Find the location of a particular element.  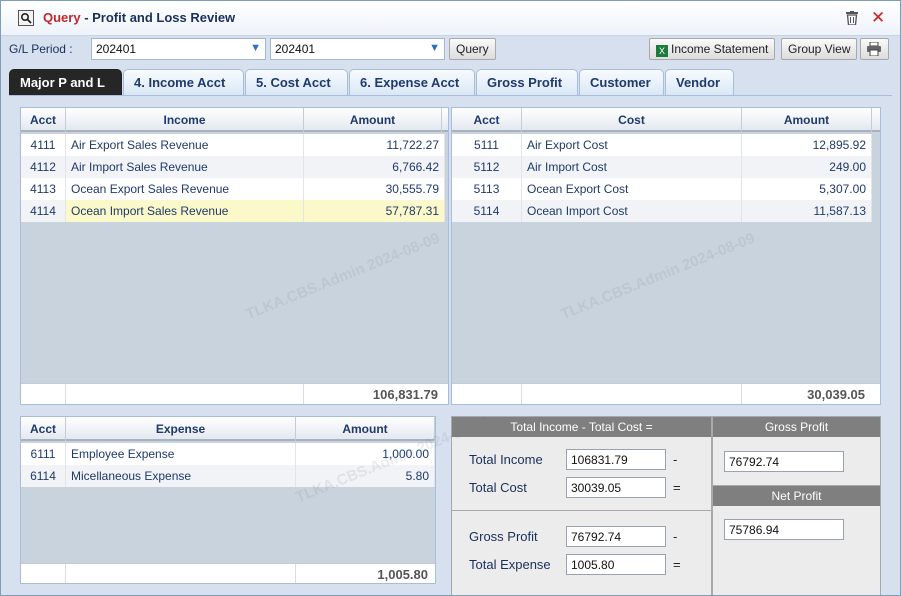

table-row: 4111 Air Export Sales Revenue 11,722.27 is located at coordinates (233, 145).